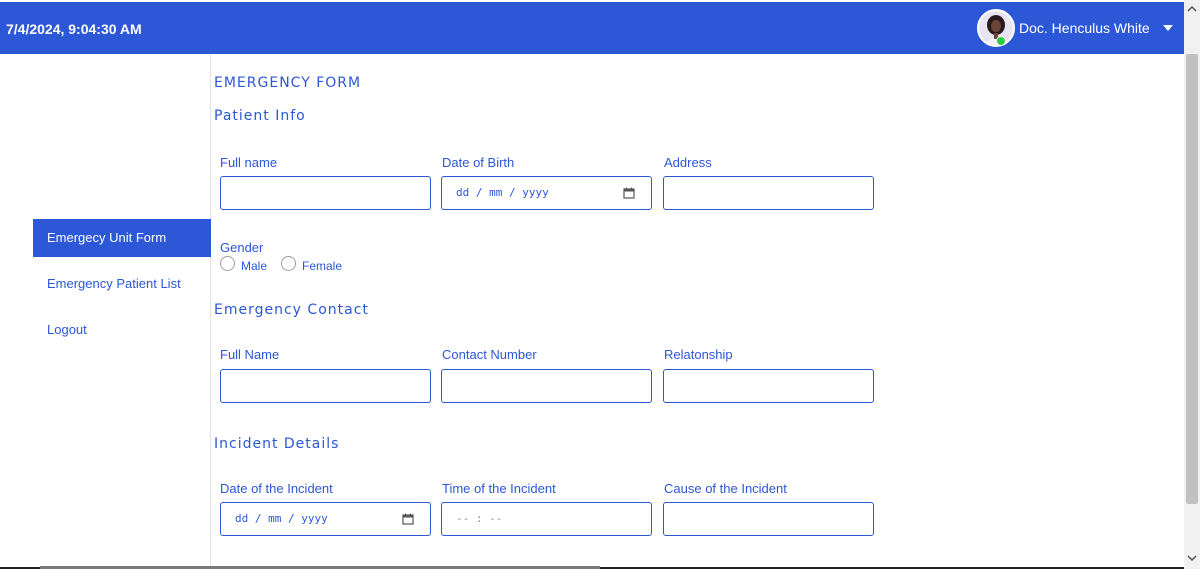 The width and height of the screenshot is (1200, 569). I want to click on incident-cause-input, so click(768, 519).